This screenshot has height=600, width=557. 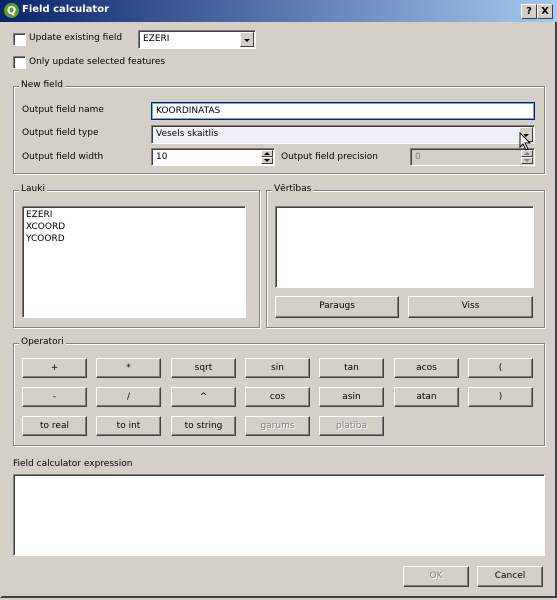 What do you see at coordinates (54, 426) in the screenshot?
I see `to-real-button: to real` at bounding box center [54, 426].